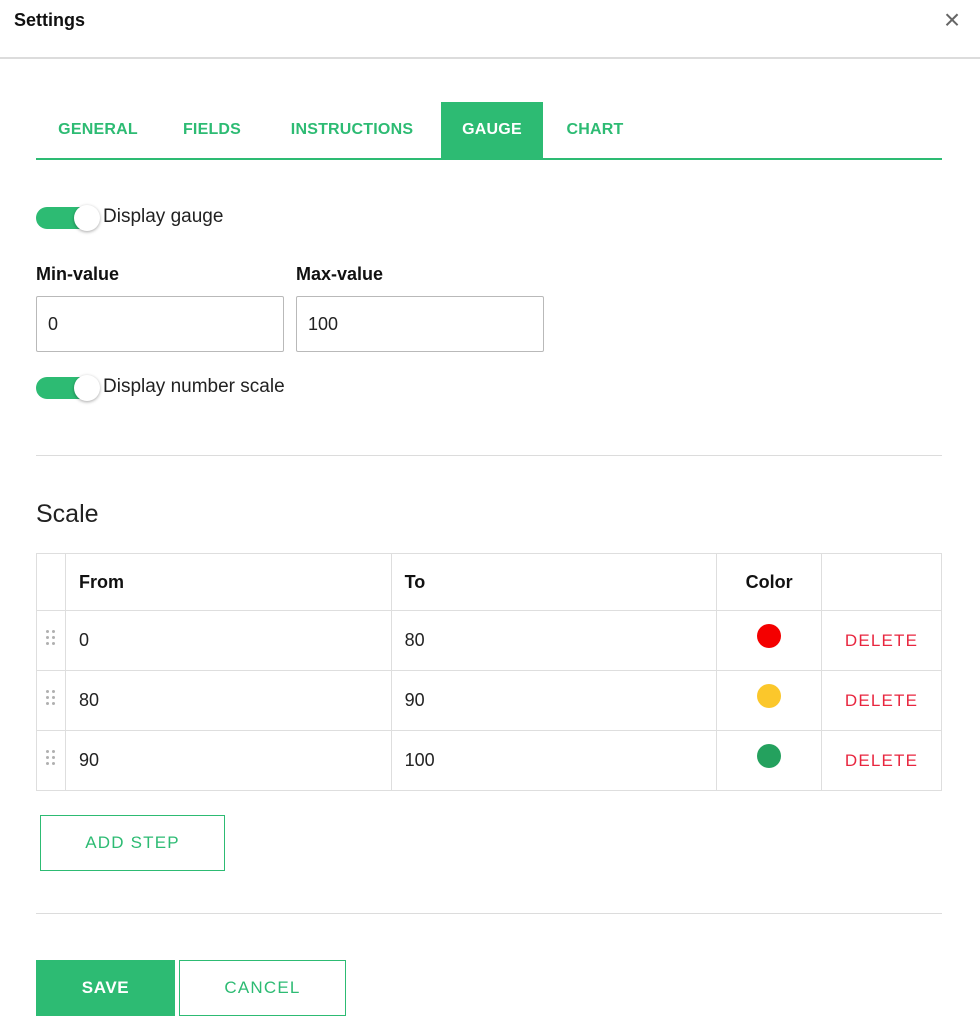 This screenshot has width=980, height=1026. Describe the element at coordinates (352, 130) in the screenshot. I see `tab-instructions: INSTRUCTIONS` at that location.